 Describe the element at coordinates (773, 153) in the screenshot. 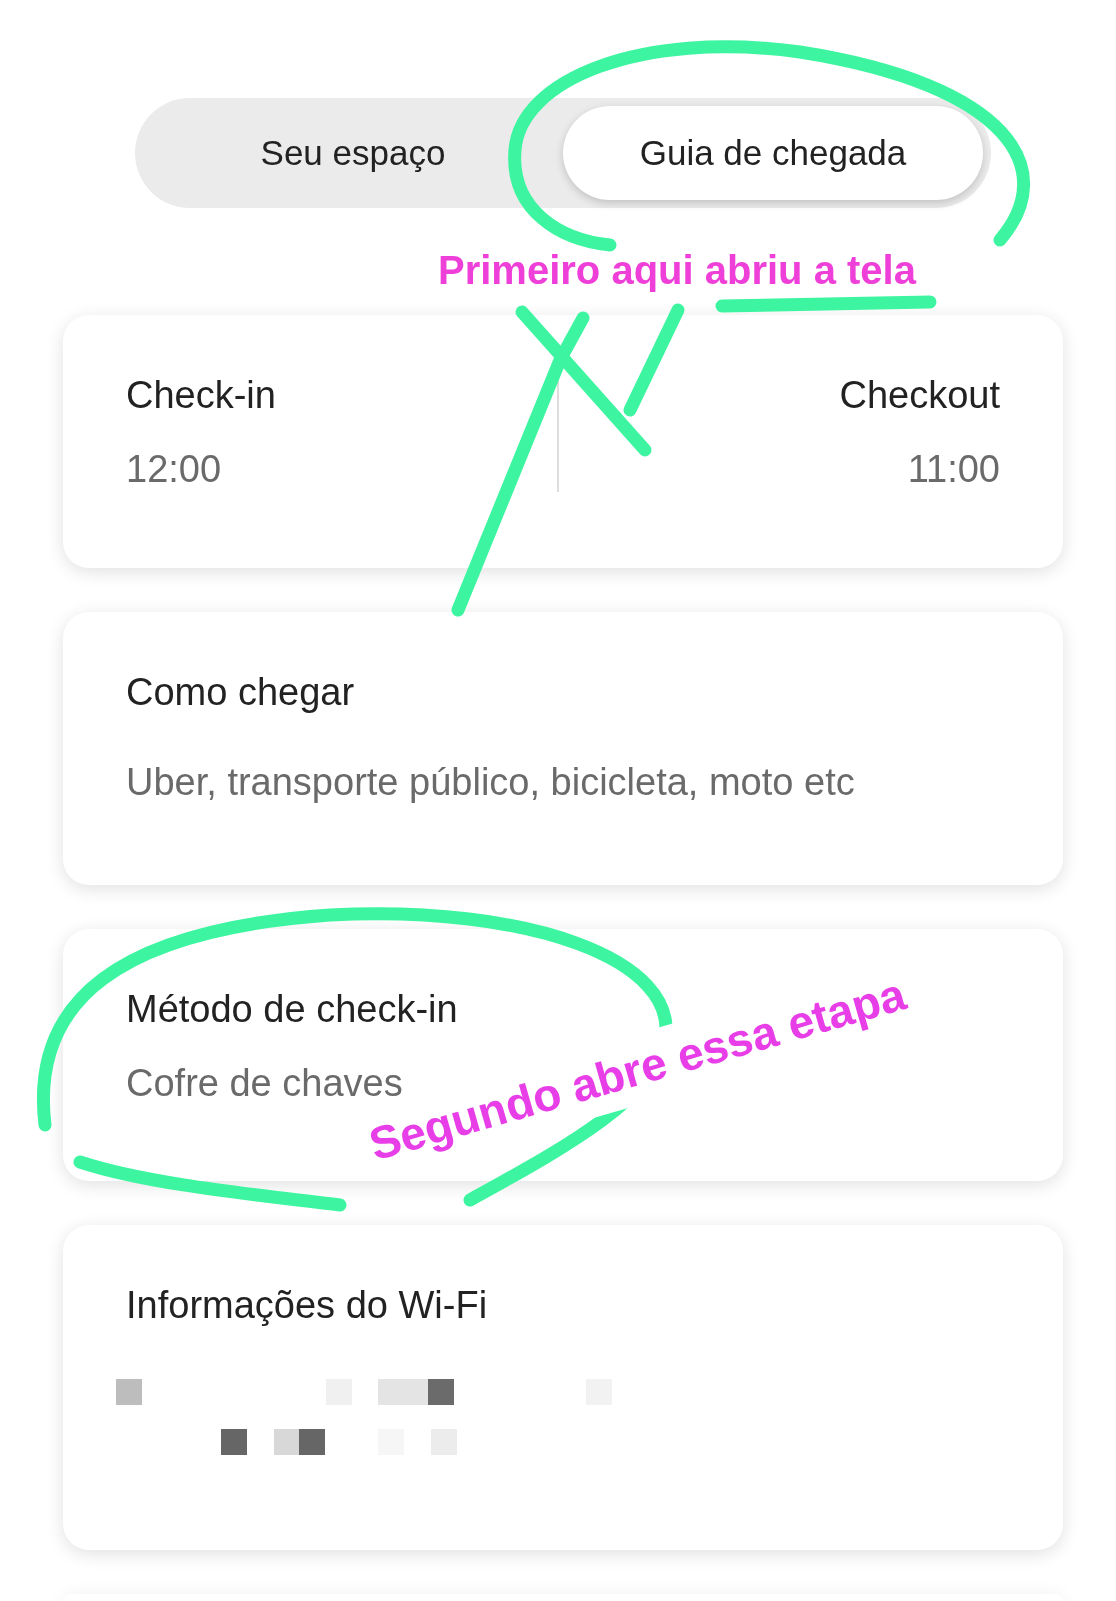

I see `tab: Guia de chegada` at that location.